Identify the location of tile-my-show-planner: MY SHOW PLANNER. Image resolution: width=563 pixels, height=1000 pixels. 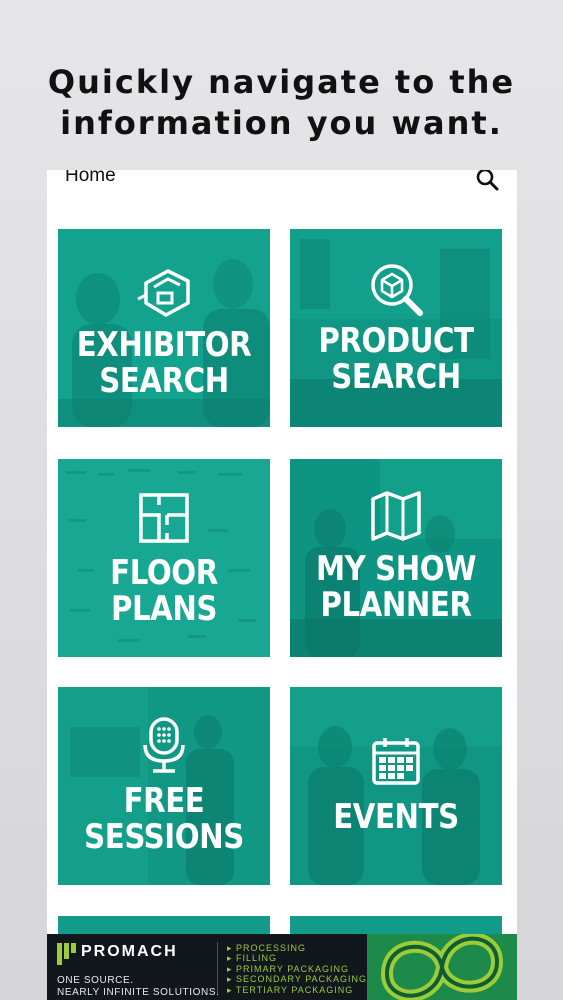
(396, 558).